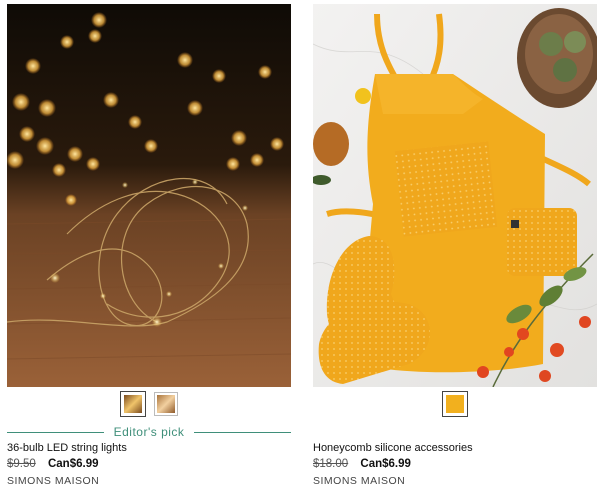  Describe the element at coordinates (21, 464) in the screenshot. I see `original-price: $9.50` at that location.